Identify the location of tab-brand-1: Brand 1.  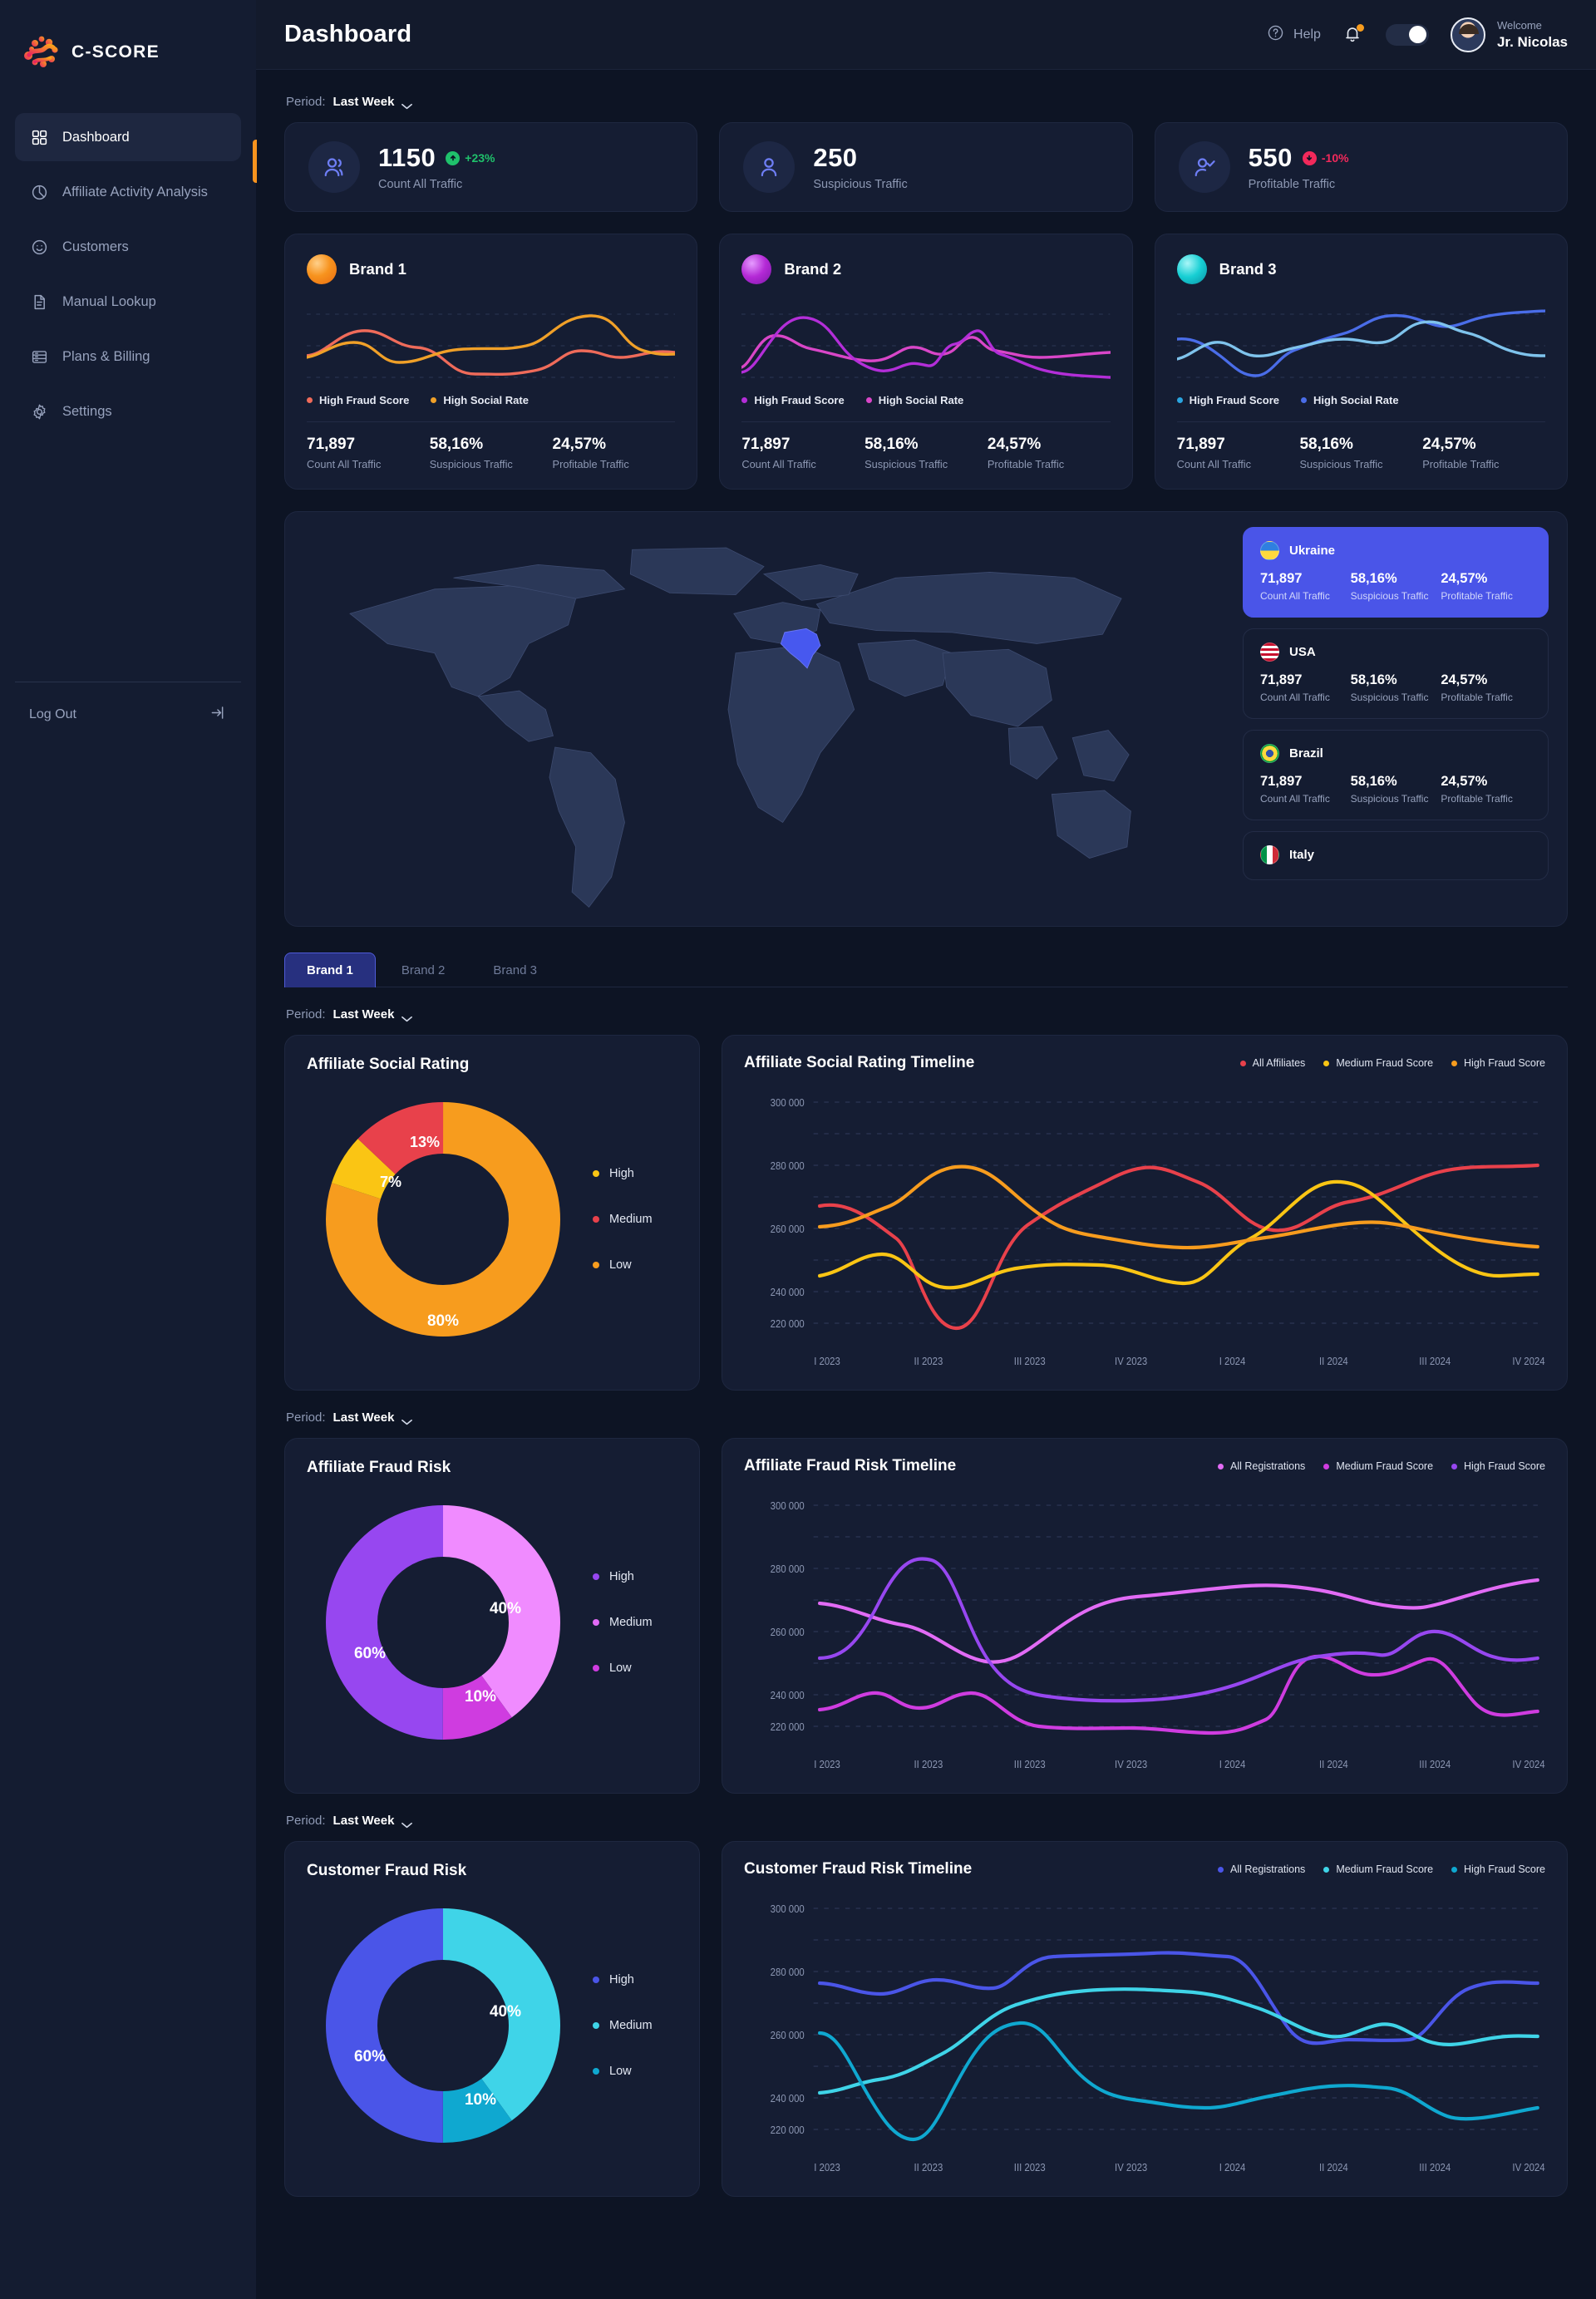
(330, 970).